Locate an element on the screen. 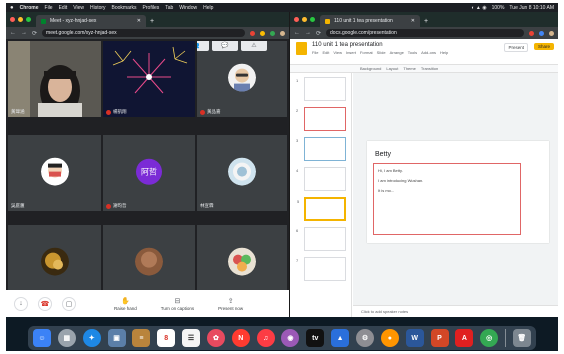 This screenshot has width=564, height=354. podcasts-icon: ◉ is located at coordinates (290, 338).